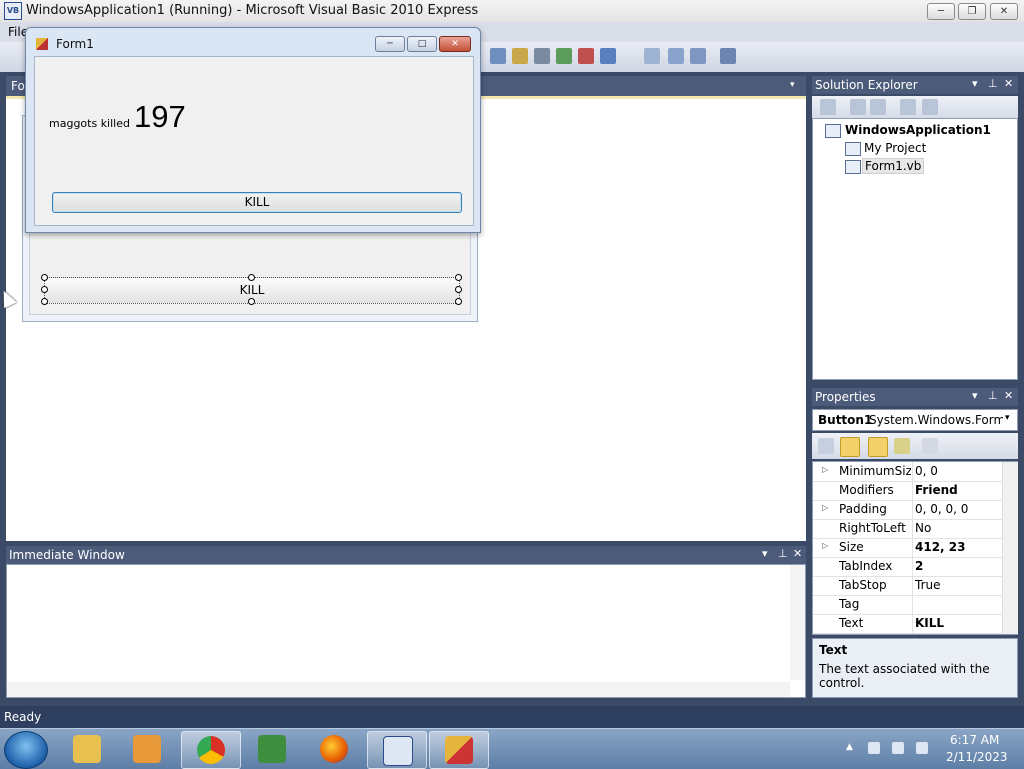 The height and width of the screenshot is (769, 1024). What do you see at coordinates (334, 749) in the screenshot?
I see `firefox-taskbar-button` at bounding box center [334, 749].